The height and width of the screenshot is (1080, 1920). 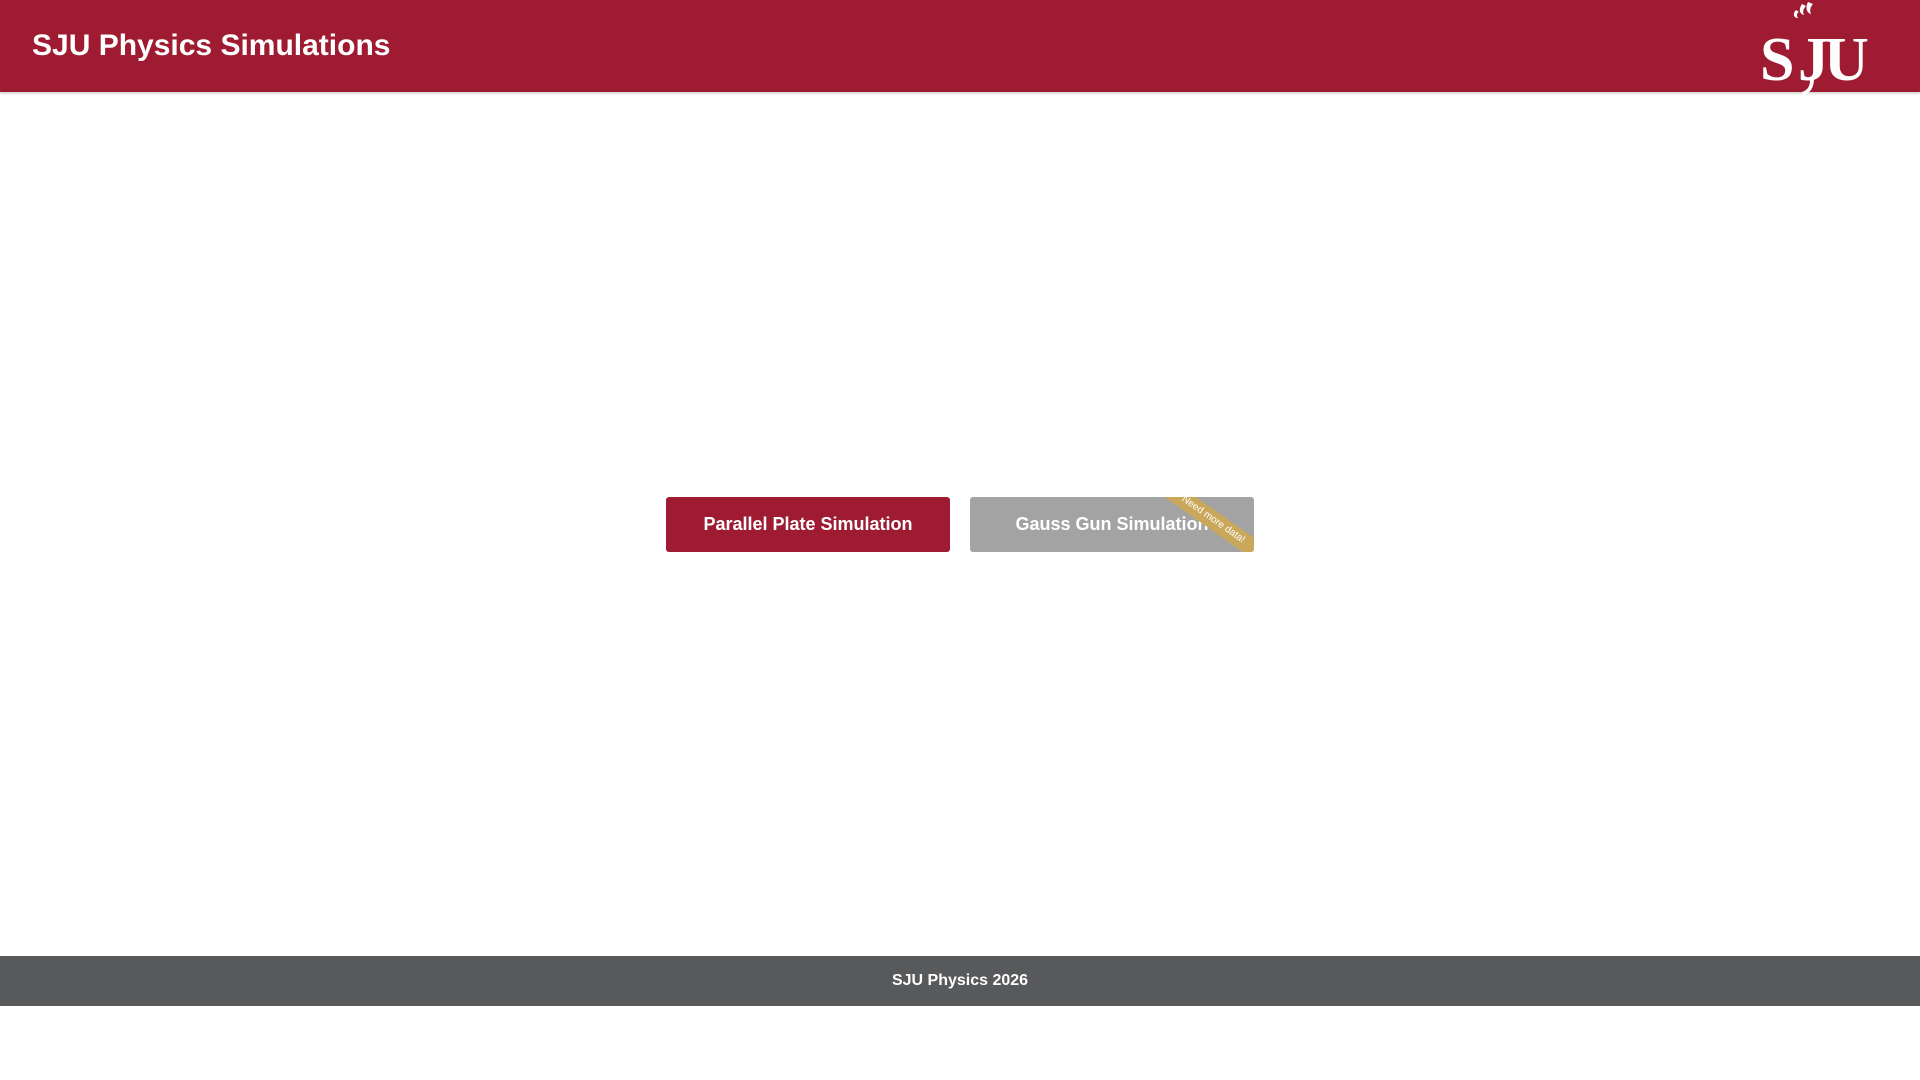 I want to click on sju-logo: S J U, so click(x=1816, y=48).